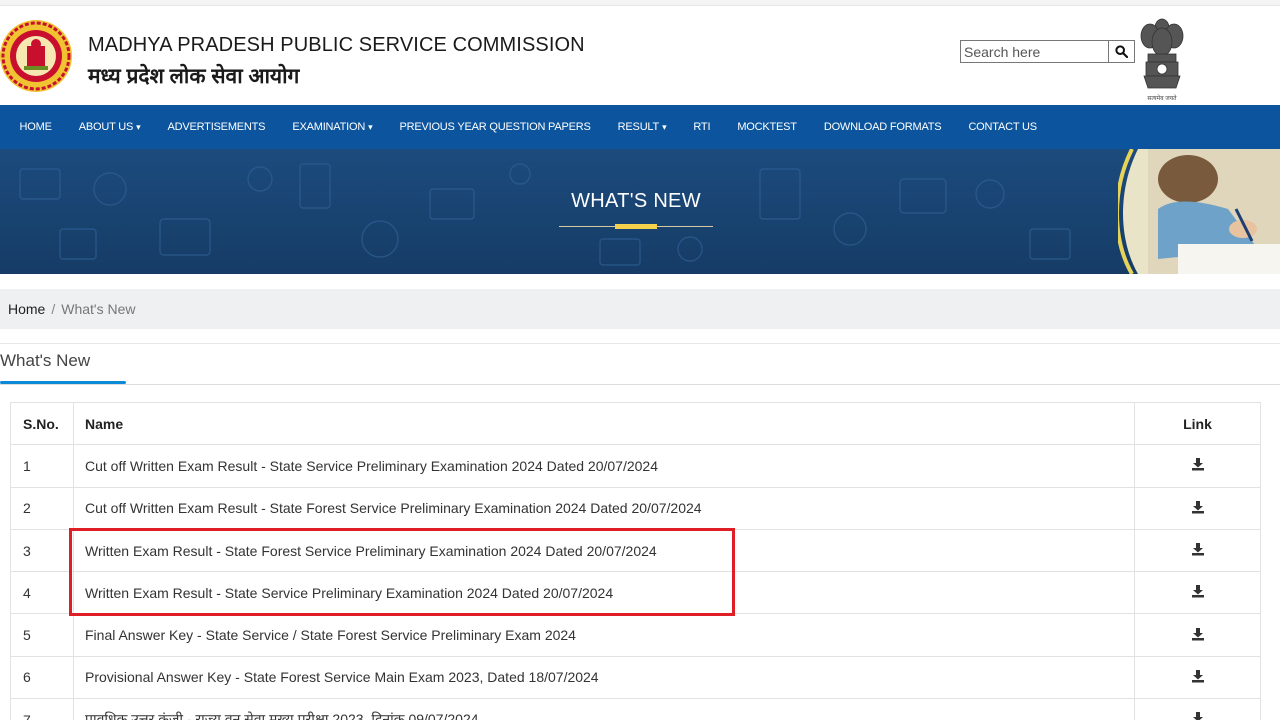 The height and width of the screenshot is (720, 1280). Describe the element at coordinates (1034, 51) in the screenshot. I see `search-input` at that location.